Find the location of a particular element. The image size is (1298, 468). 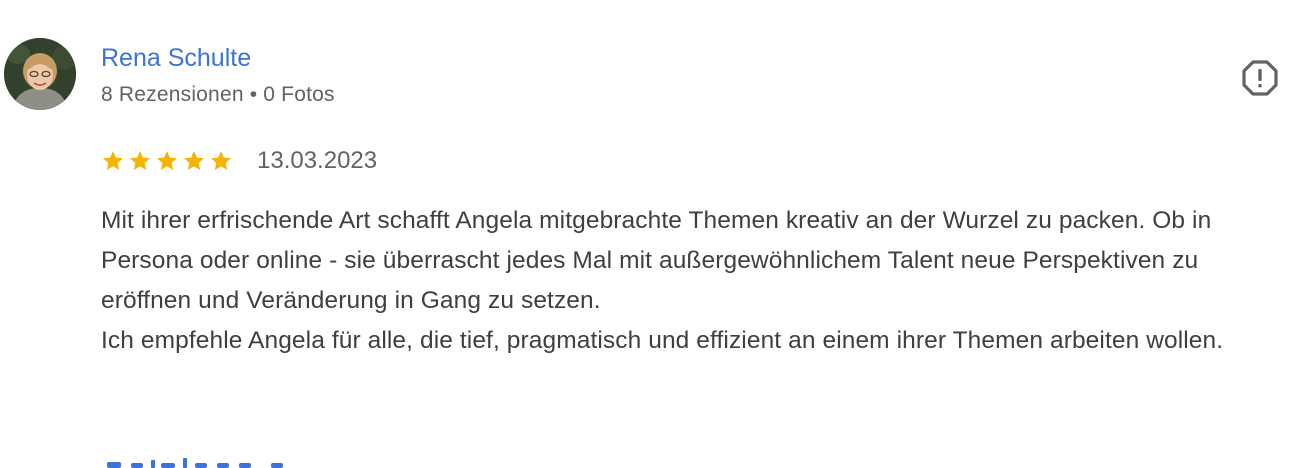

photos-count: 0 Fotos is located at coordinates (299, 94).